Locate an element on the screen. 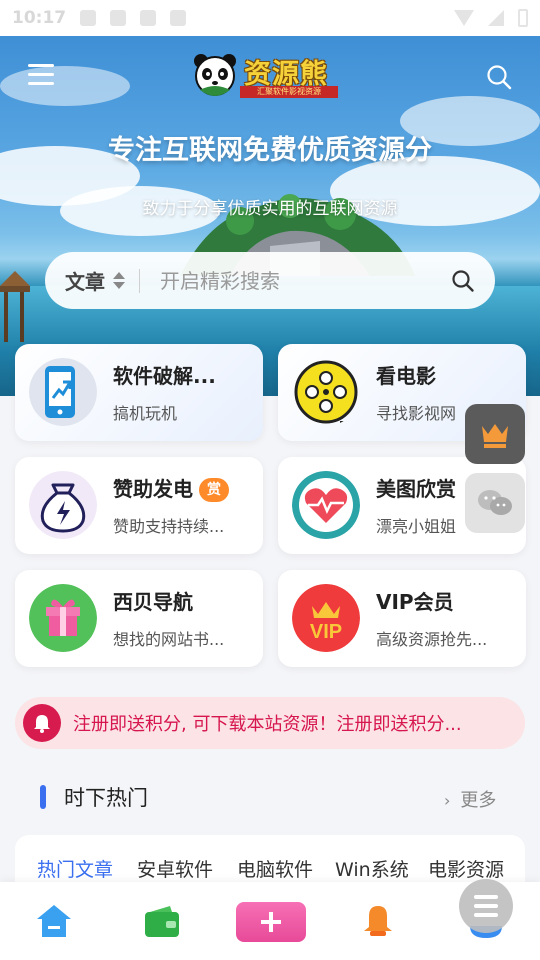  more-label: 更多 is located at coordinates (478, 800).